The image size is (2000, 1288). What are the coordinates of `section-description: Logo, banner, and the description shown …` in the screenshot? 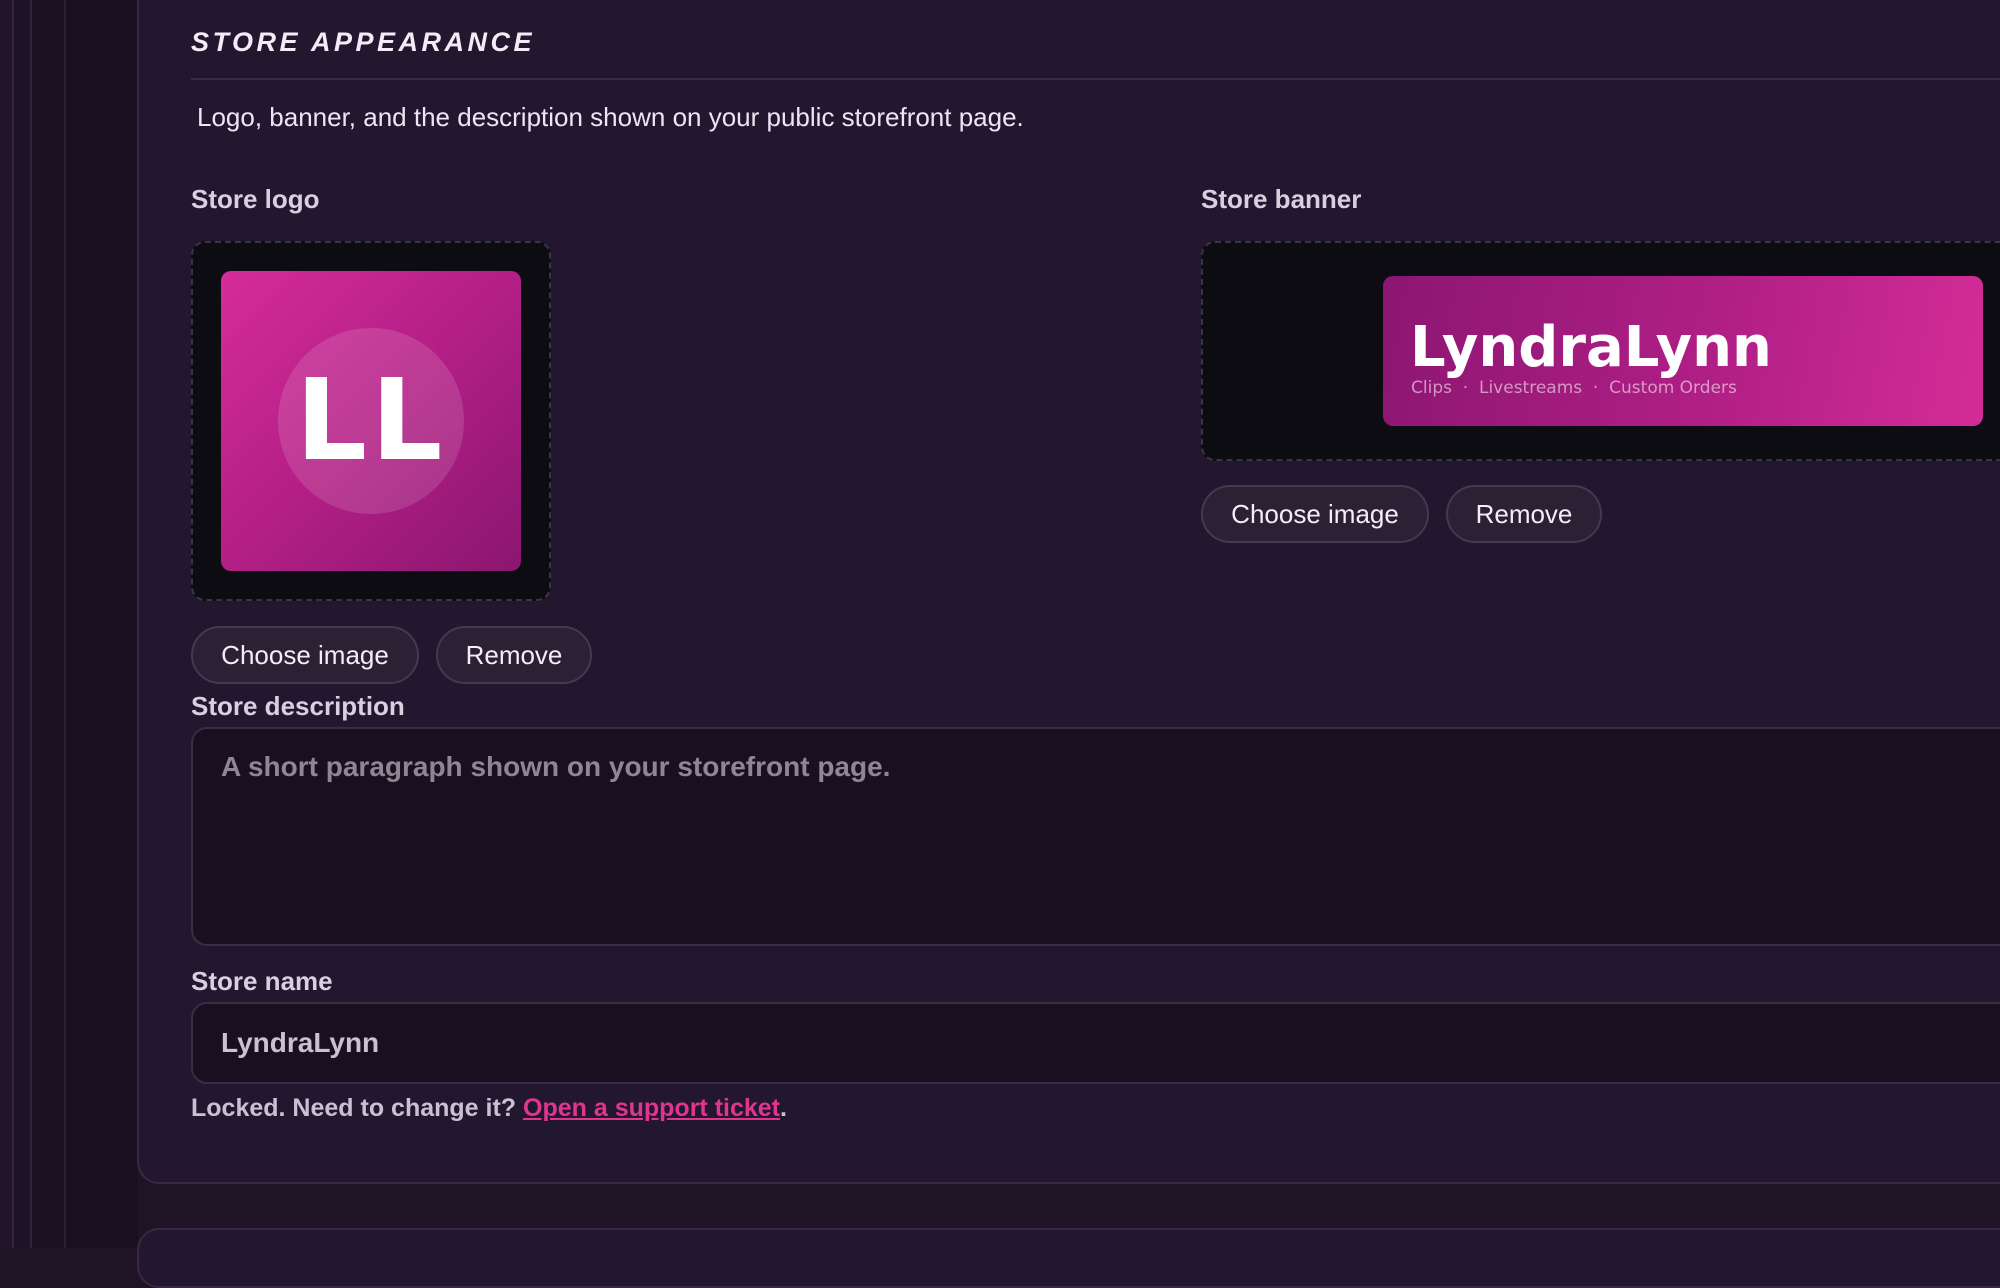 It's located at (610, 117).